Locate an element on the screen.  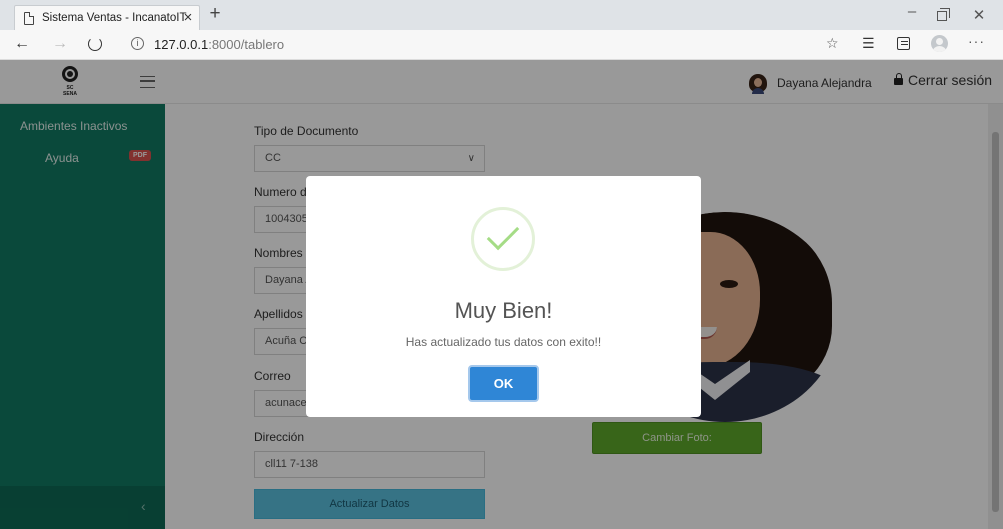
ok-button: OK is located at coordinates (503, 383).